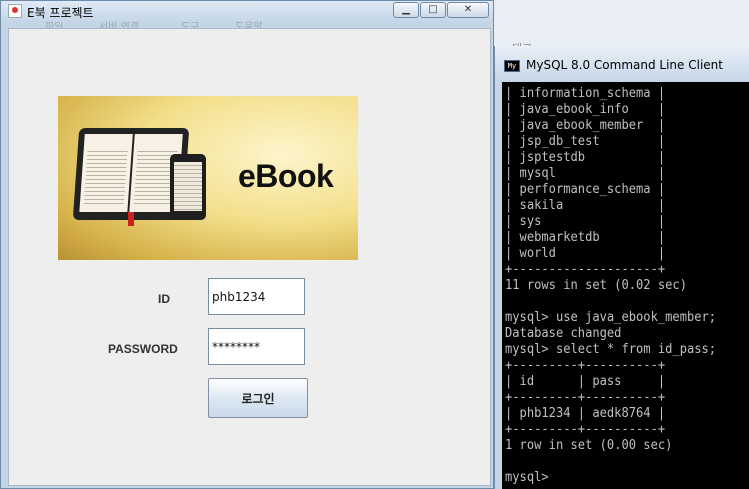 This screenshot has width=749, height=489. I want to click on console-line: 11 rows in set (0.02 sec), so click(596, 285).